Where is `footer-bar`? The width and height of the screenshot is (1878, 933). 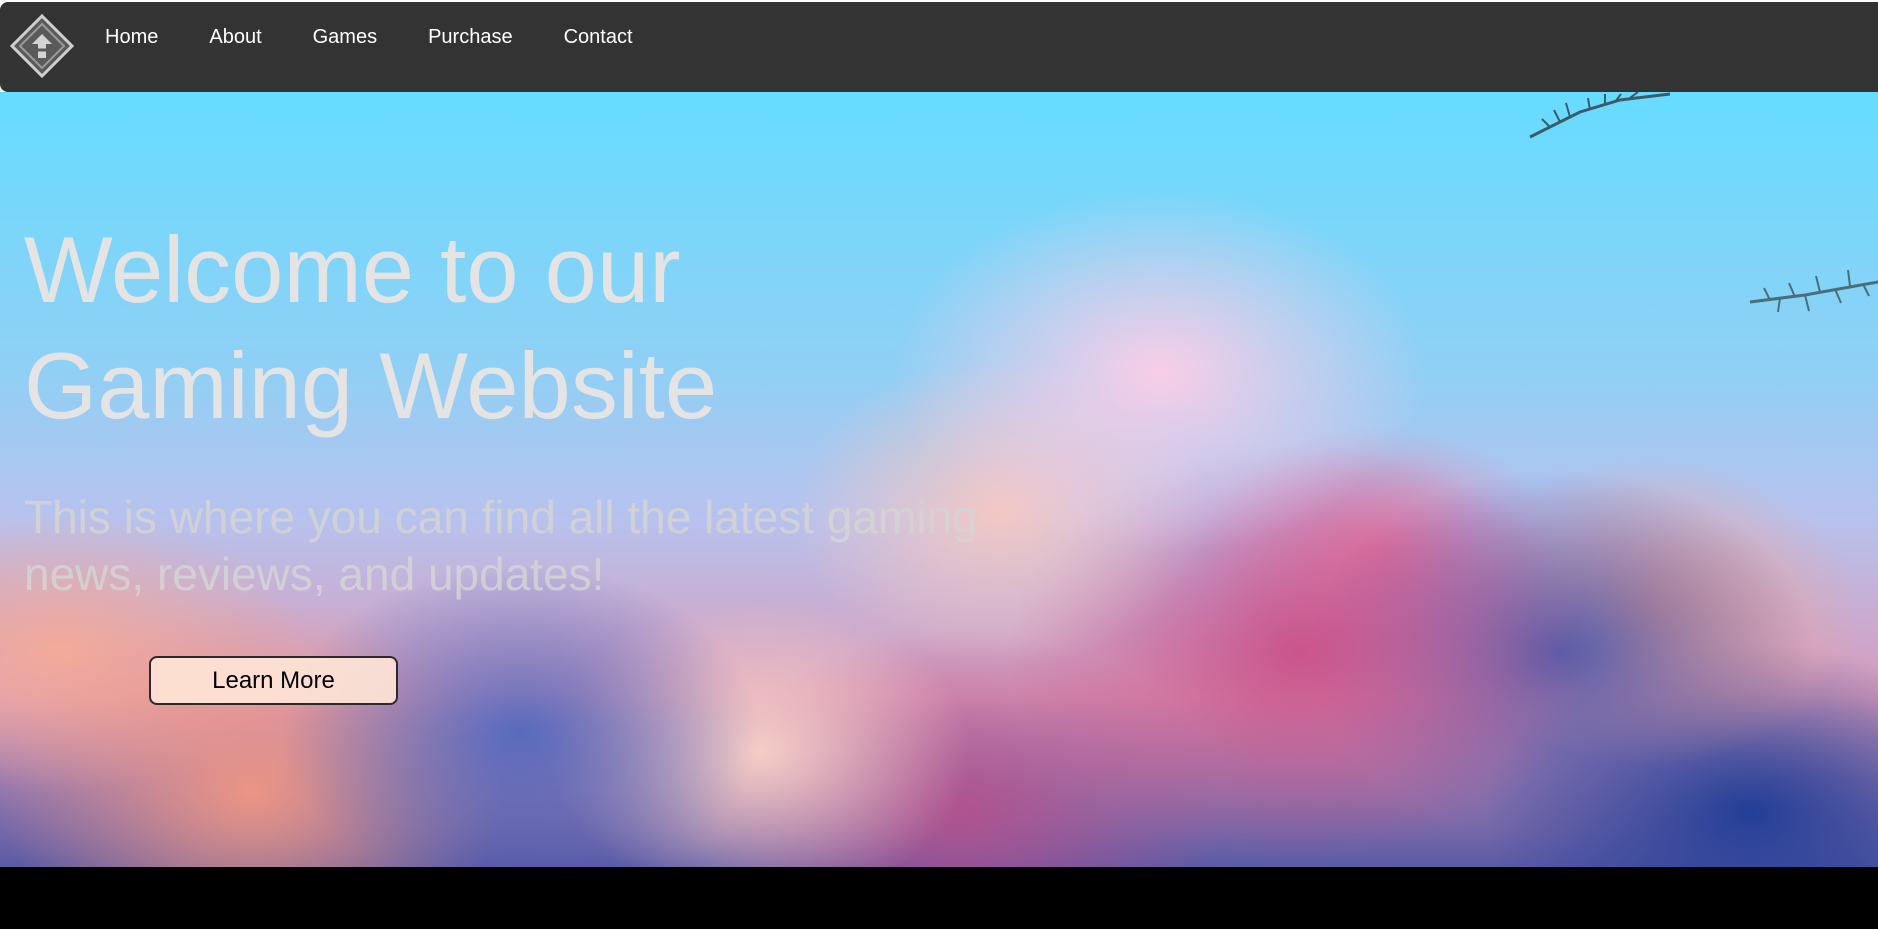 footer-bar is located at coordinates (939, 898).